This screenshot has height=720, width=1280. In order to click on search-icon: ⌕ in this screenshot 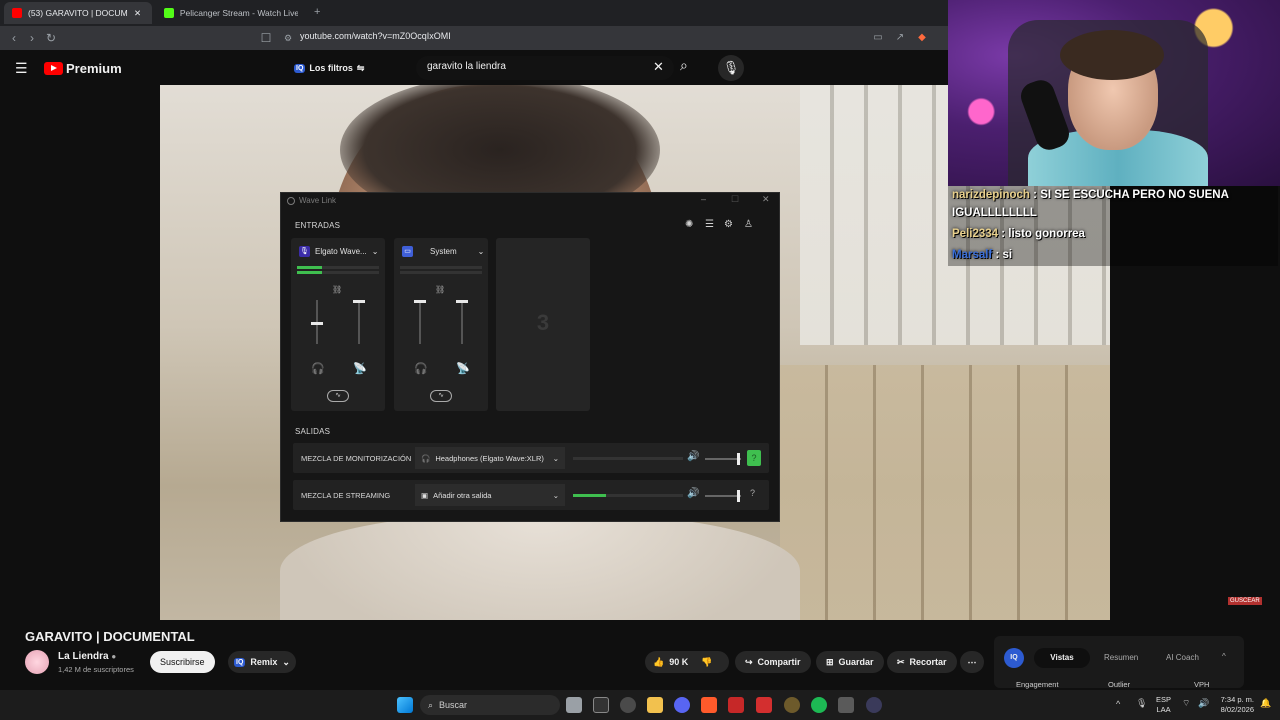, I will do `click(684, 65)`.